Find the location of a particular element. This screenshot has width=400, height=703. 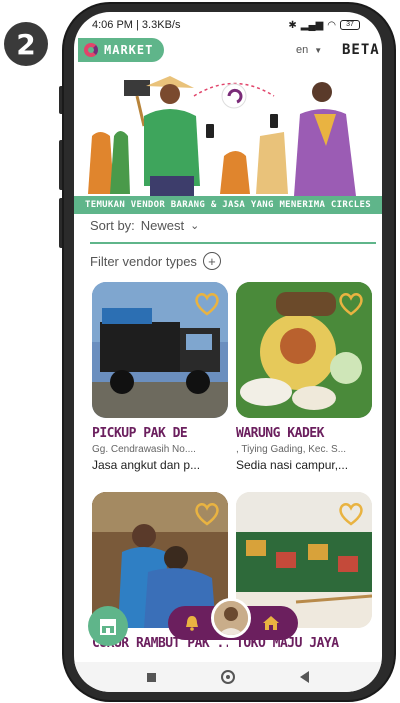

sort-underline is located at coordinates (233, 243).